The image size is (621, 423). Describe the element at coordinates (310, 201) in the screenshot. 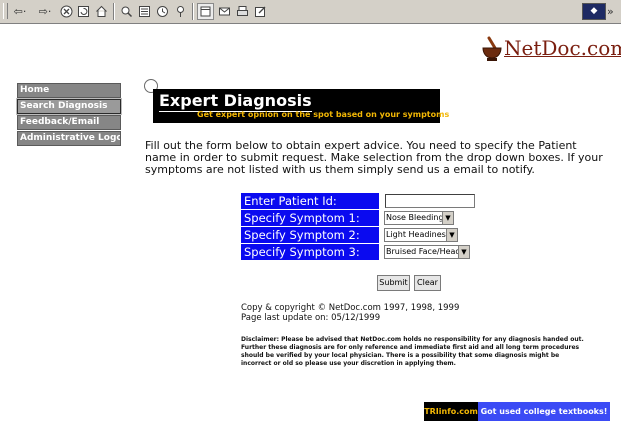

I see `patient-id-label: Enter Patient Id:` at that location.